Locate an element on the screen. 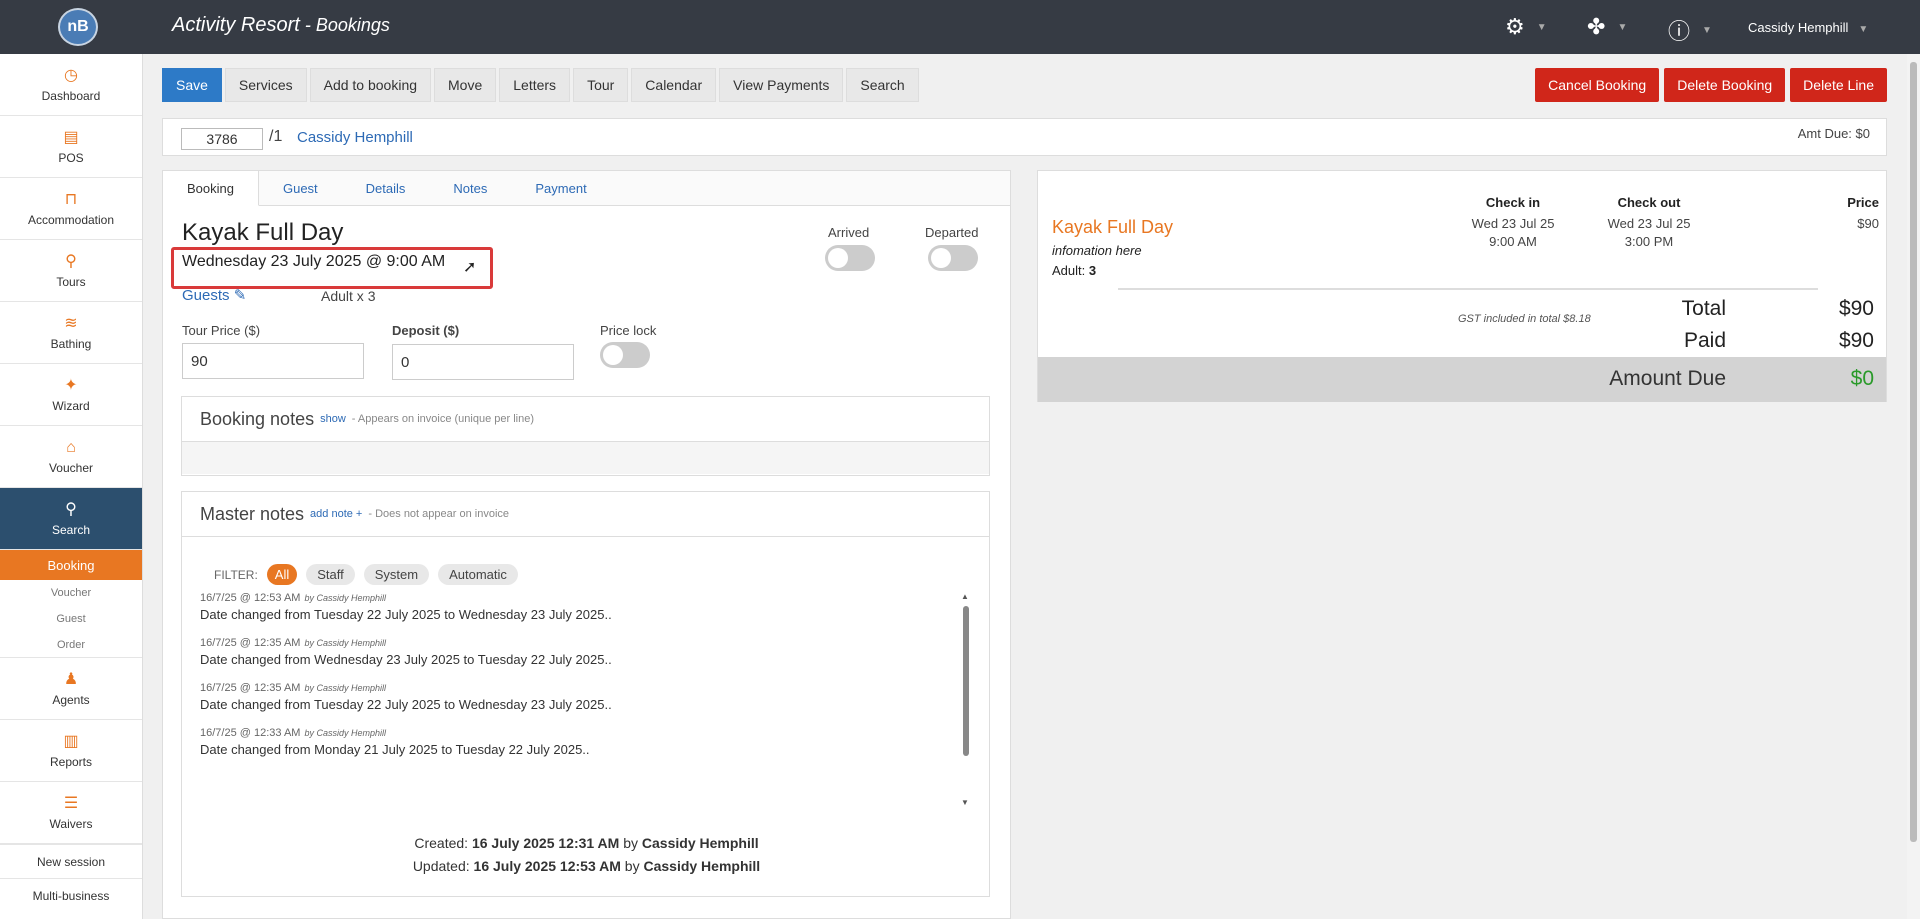  summary-service-name: Kayak Full Day is located at coordinates (1112, 227).